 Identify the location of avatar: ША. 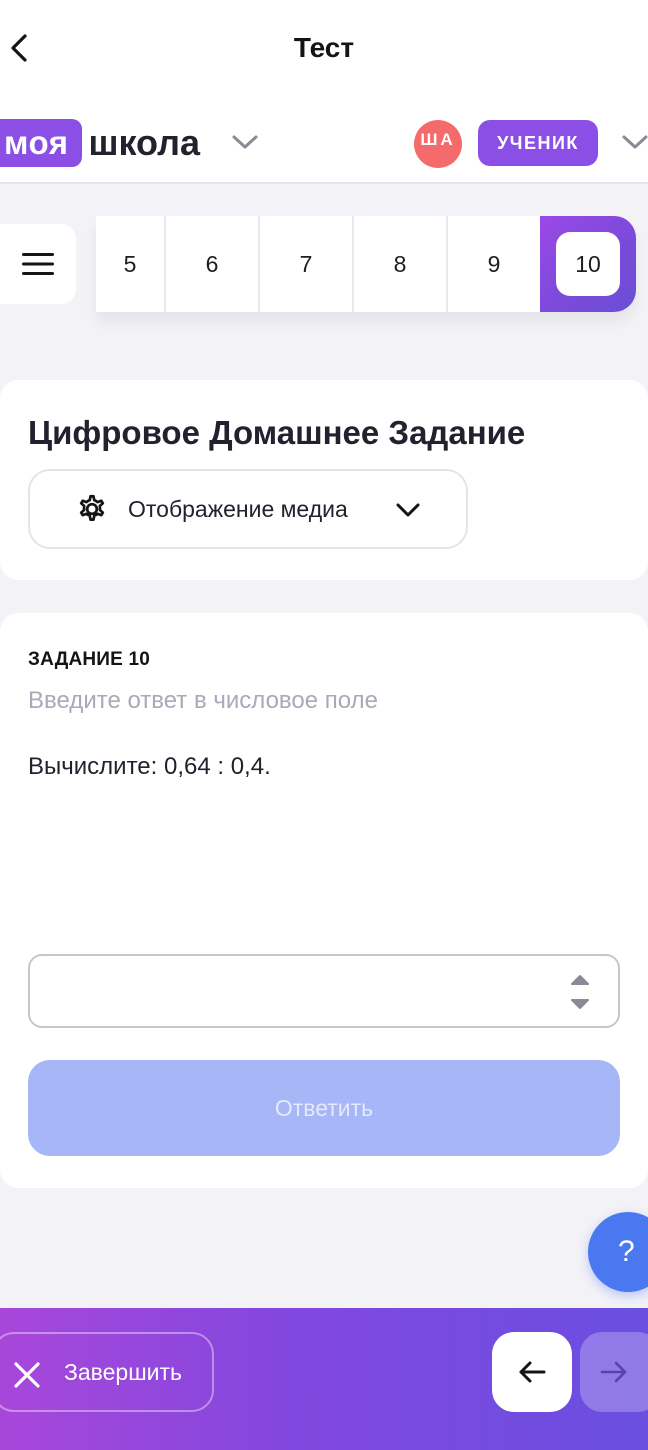
(438, 144).